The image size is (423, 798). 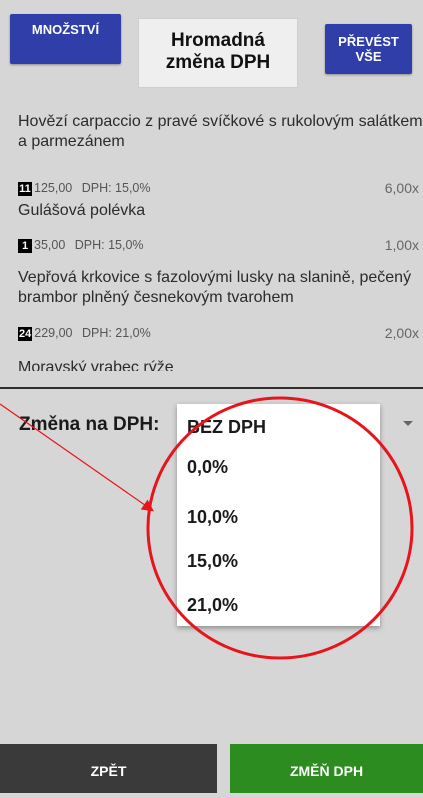 I want to click on quantity-badge: 24, so click(x=25, y=333).